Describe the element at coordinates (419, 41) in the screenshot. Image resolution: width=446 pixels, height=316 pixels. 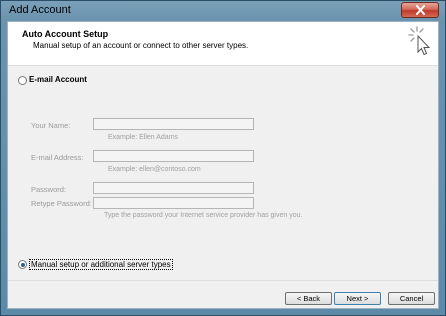
I see `wizard-cursor-icon` at that location.